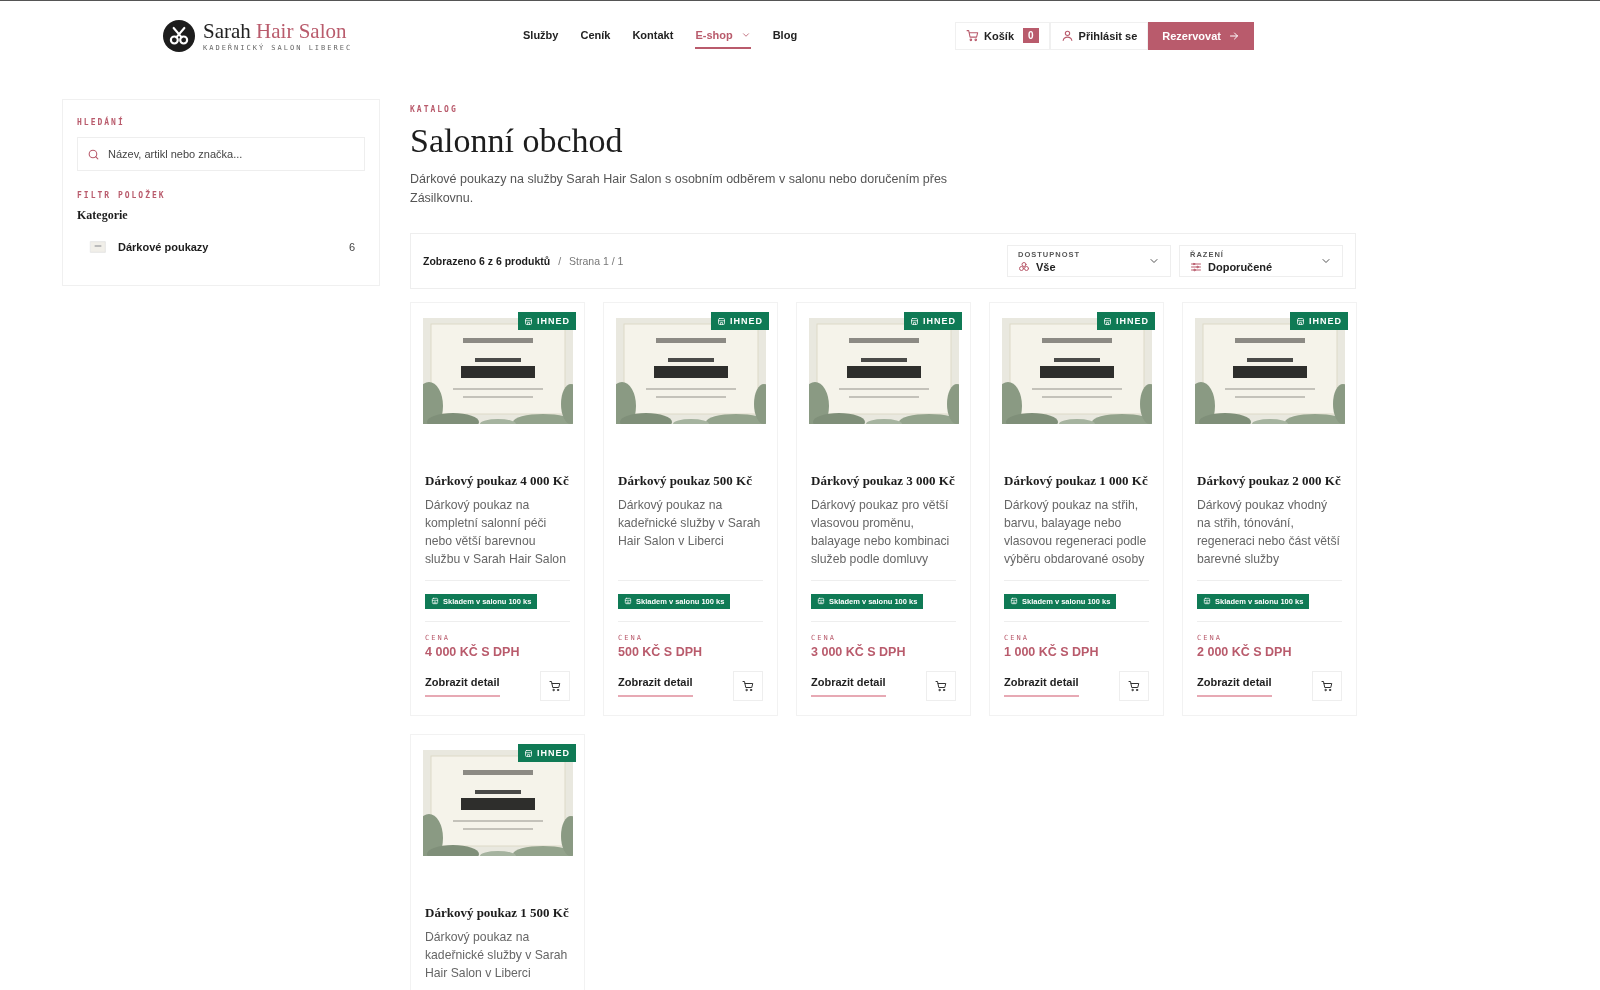  Describe the element at coordinates (101, 122) in the screenshot. I see `section-label: HLEDÁNÍ` at that location.